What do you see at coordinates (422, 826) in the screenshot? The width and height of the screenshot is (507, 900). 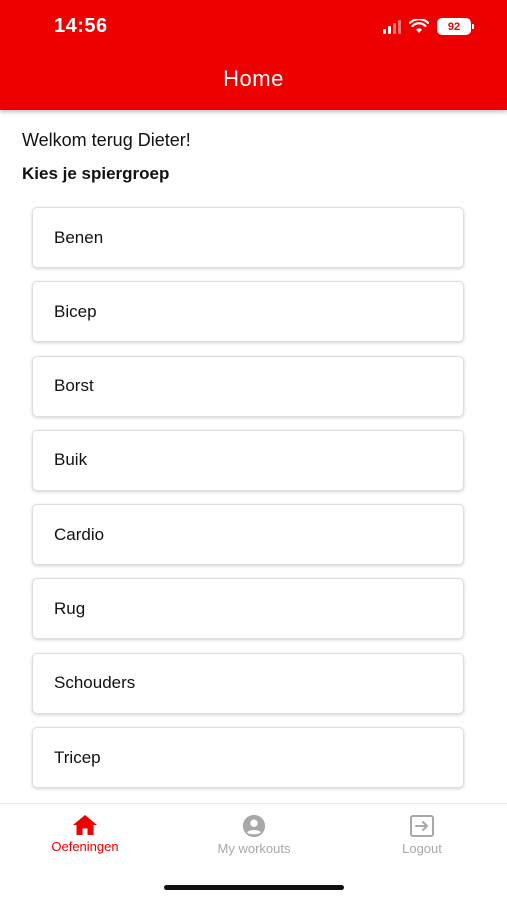 I see `logout-icon` at bounding box center [422, 826].